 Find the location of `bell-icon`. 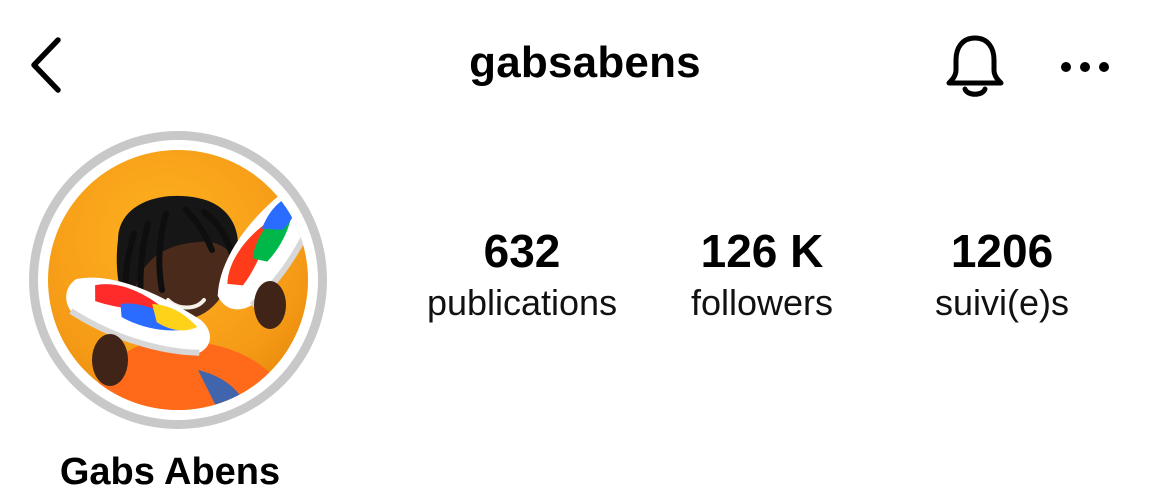

bell-icon is located at coordinates (975, 66).